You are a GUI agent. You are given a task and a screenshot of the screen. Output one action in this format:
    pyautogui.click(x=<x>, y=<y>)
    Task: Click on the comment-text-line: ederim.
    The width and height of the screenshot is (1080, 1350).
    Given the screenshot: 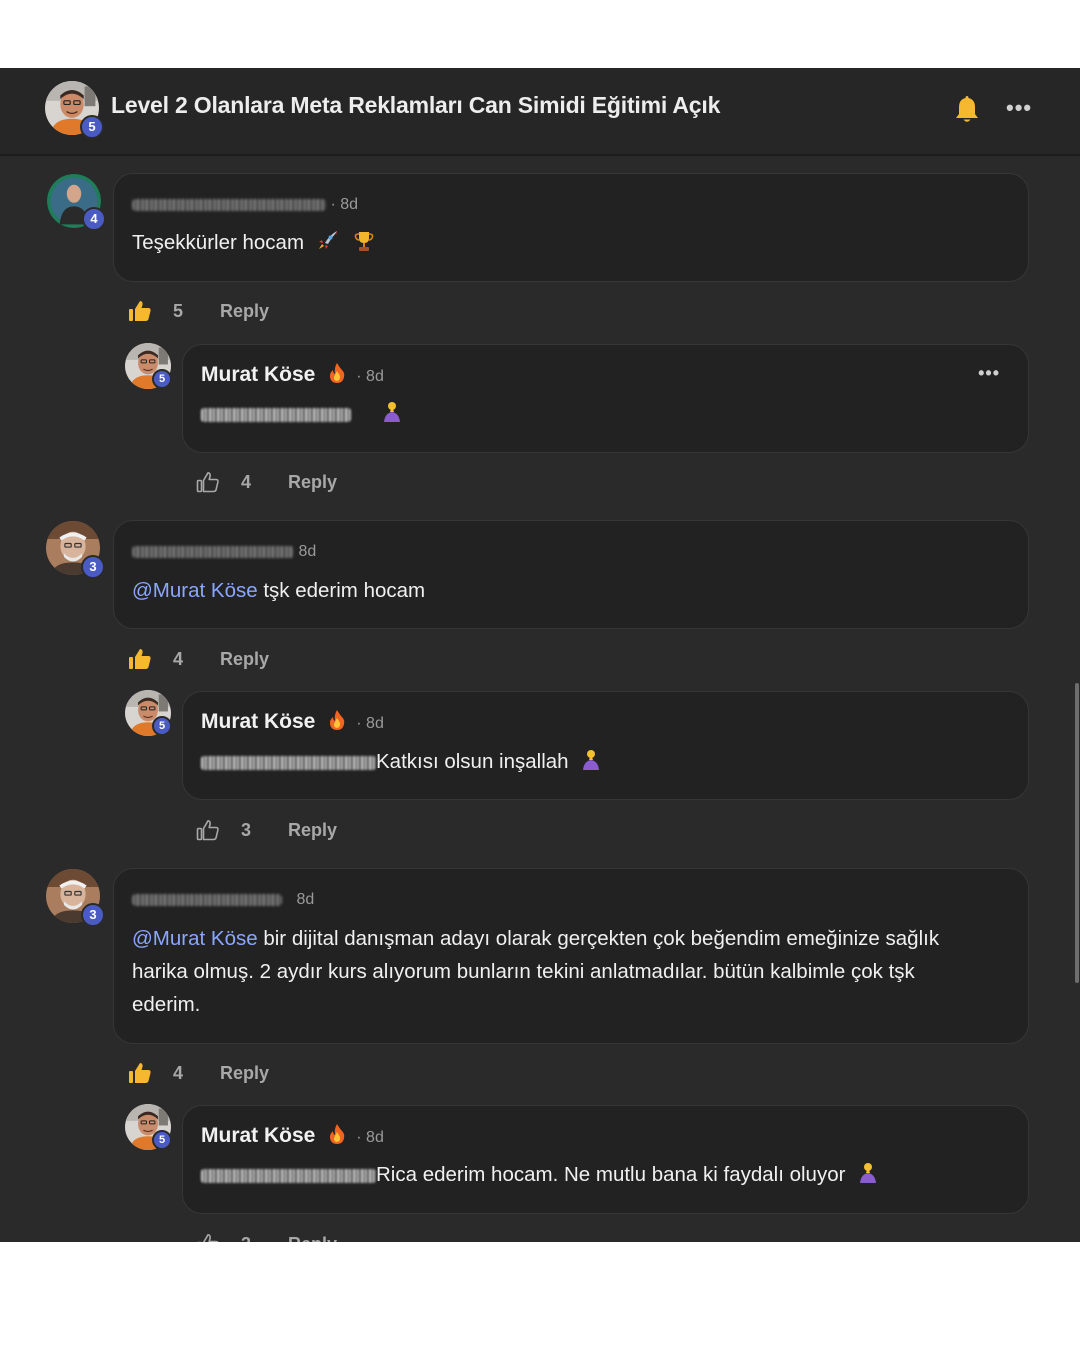 What is the action you would take?
    pyautogui.click(x=166, y=1004)
    